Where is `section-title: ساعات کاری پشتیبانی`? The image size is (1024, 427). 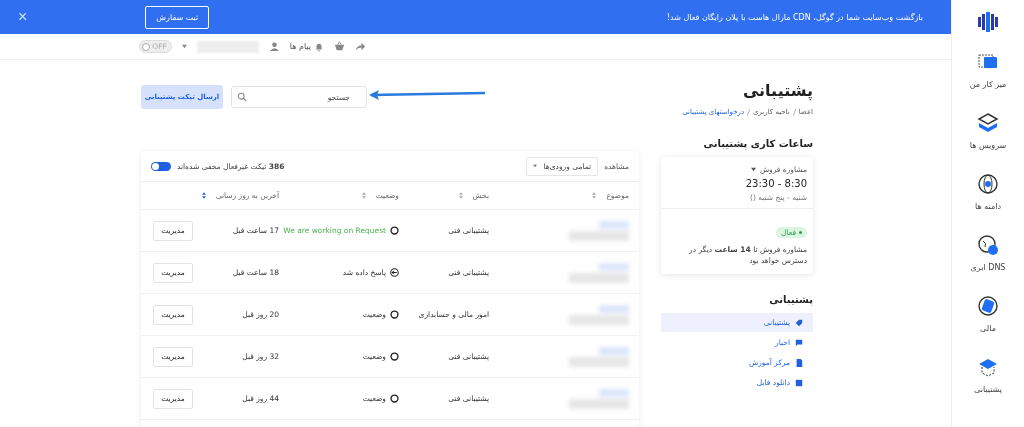
section-title: ساعات کاری پشتیبانی is located at coordinates (757, 143).